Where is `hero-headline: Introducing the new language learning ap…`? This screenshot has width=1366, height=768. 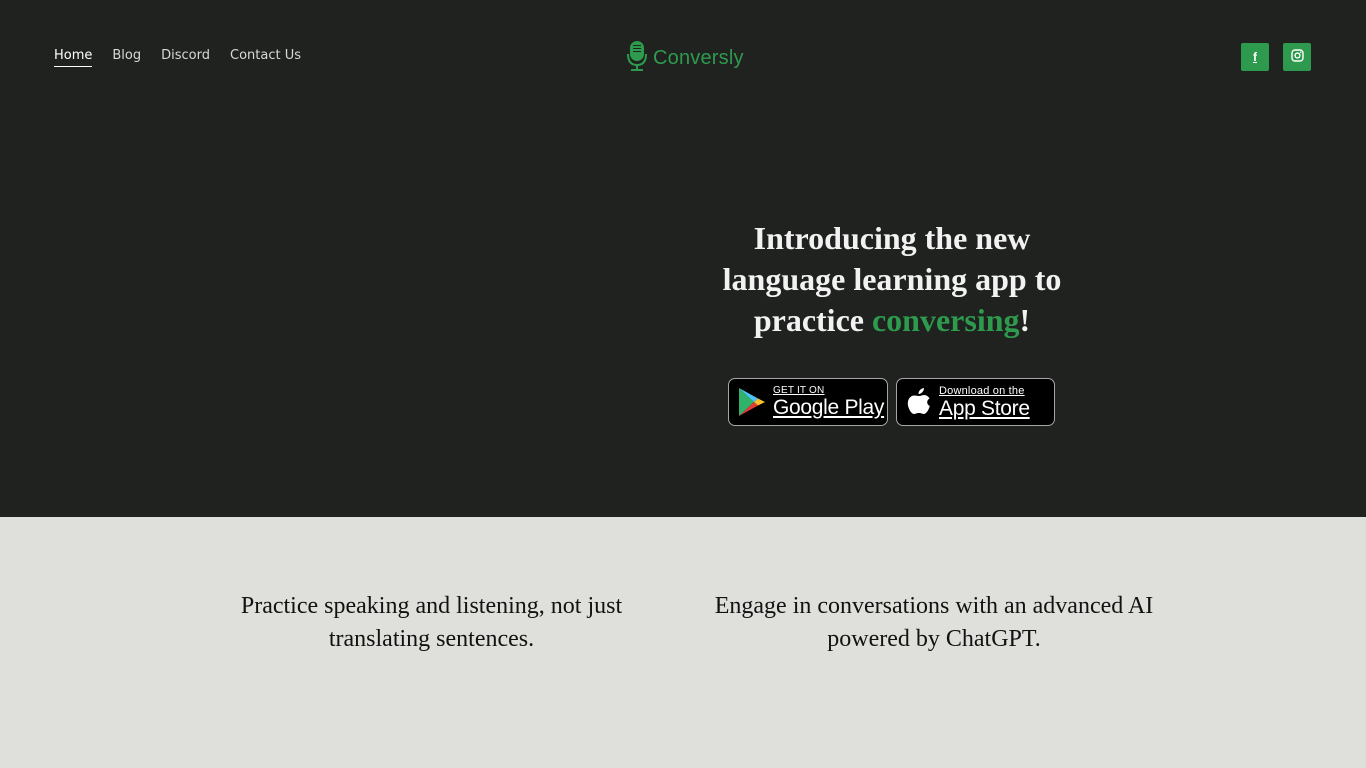
hero-headline: Introducing the new language learning ap… is located at coordinates (892, 279).